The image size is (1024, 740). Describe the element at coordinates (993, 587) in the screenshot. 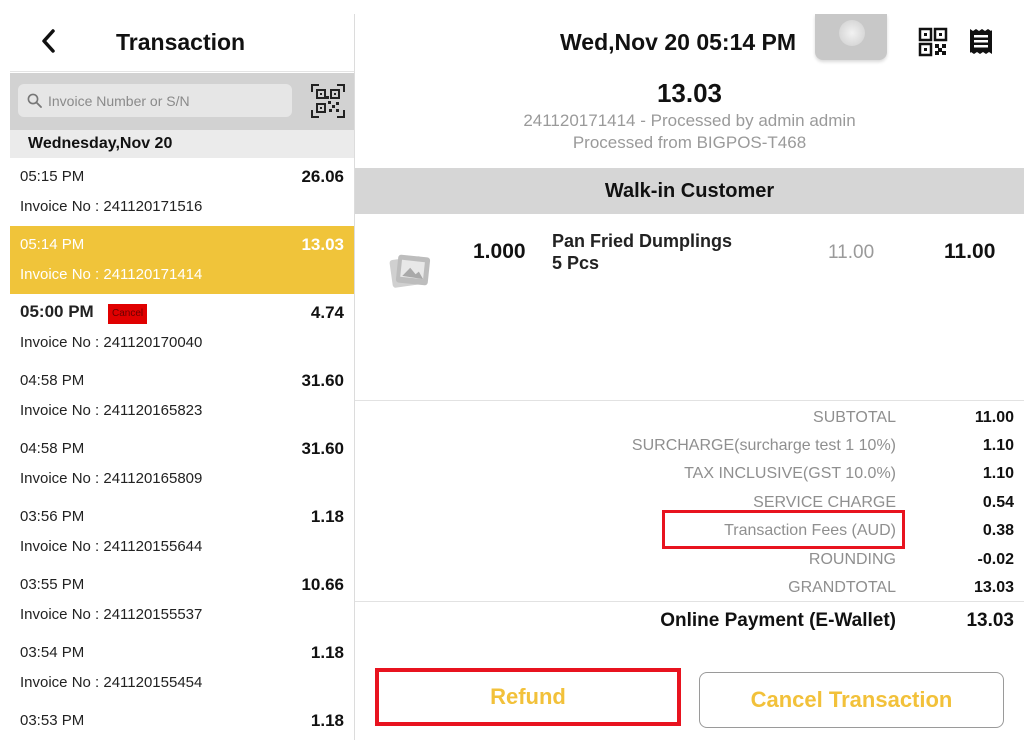

I see `summary-value: 13.03` at that location.